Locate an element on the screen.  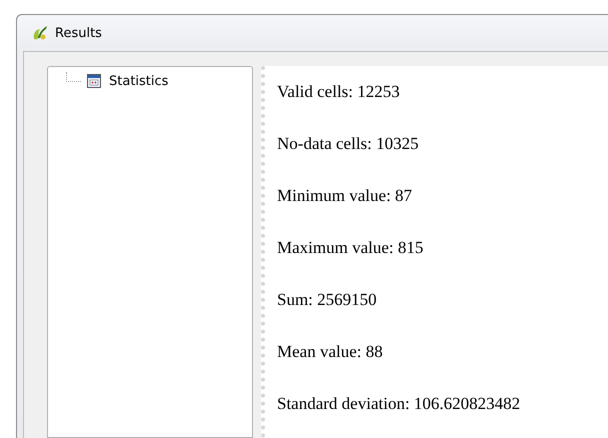
table-icon is located at coordinates (94, 81).